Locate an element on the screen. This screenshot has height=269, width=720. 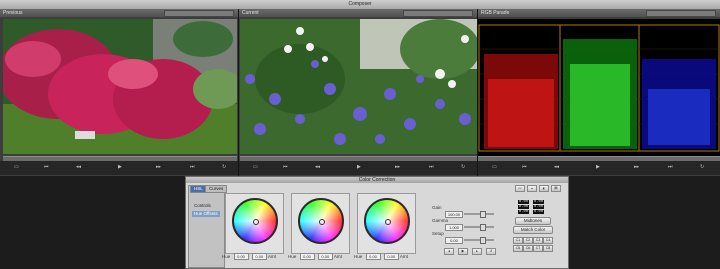
reset-icon: ↺ is located at coordinates (491, 251).